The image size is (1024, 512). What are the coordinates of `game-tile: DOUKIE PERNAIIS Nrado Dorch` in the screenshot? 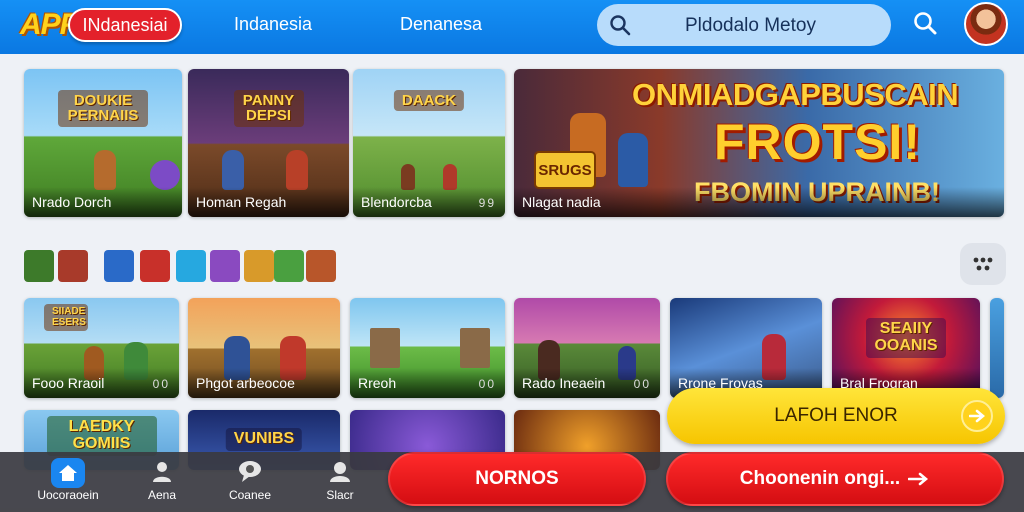 It's located at (103, 143).